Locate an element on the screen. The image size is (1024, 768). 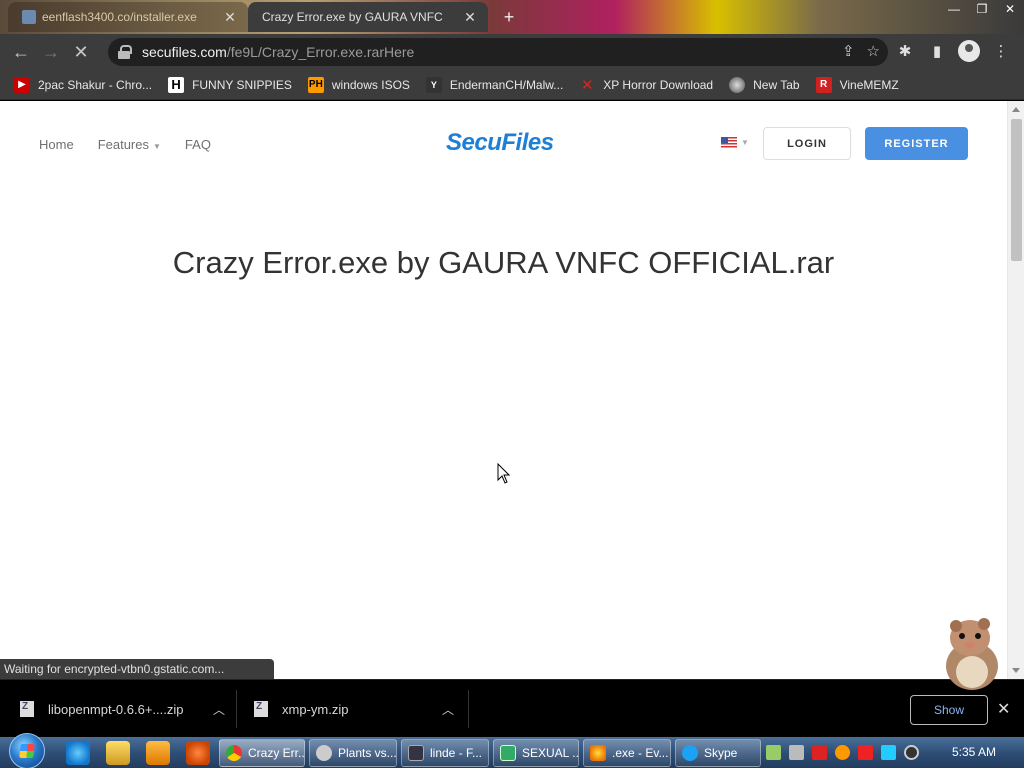
new-tab-button: + is located at coordinates (509, 17).